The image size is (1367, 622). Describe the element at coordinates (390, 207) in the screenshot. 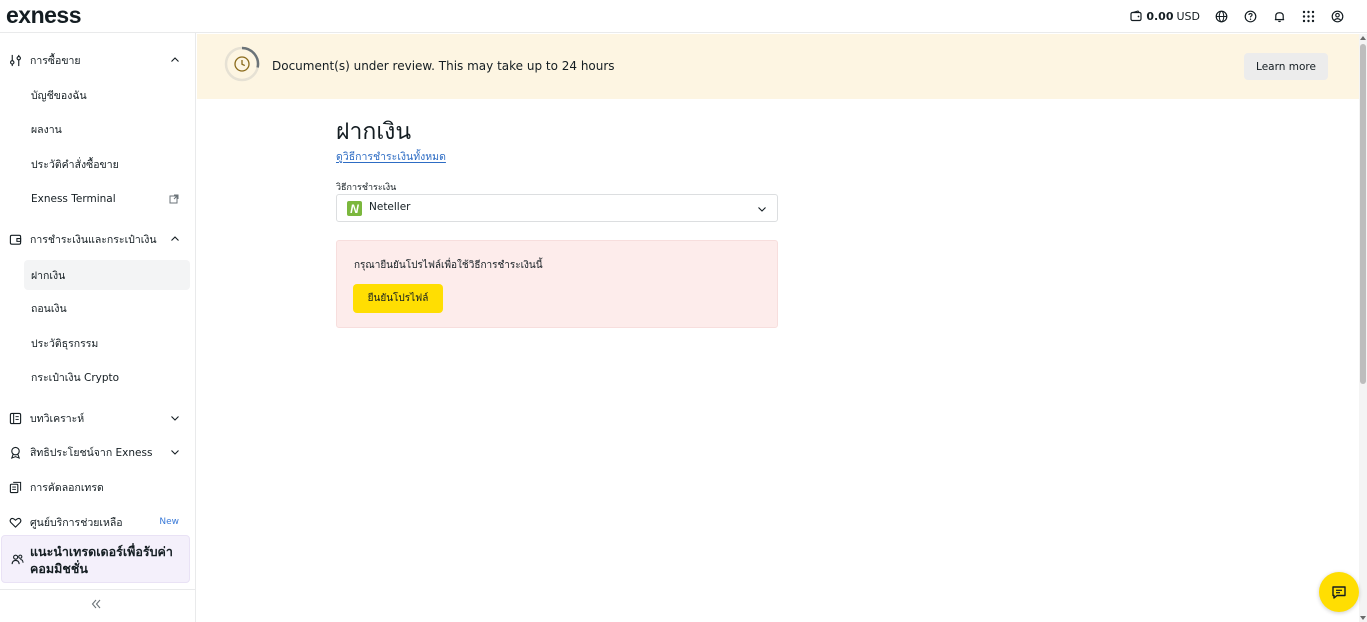

I see `payment-method-value: Neteller` at that location.